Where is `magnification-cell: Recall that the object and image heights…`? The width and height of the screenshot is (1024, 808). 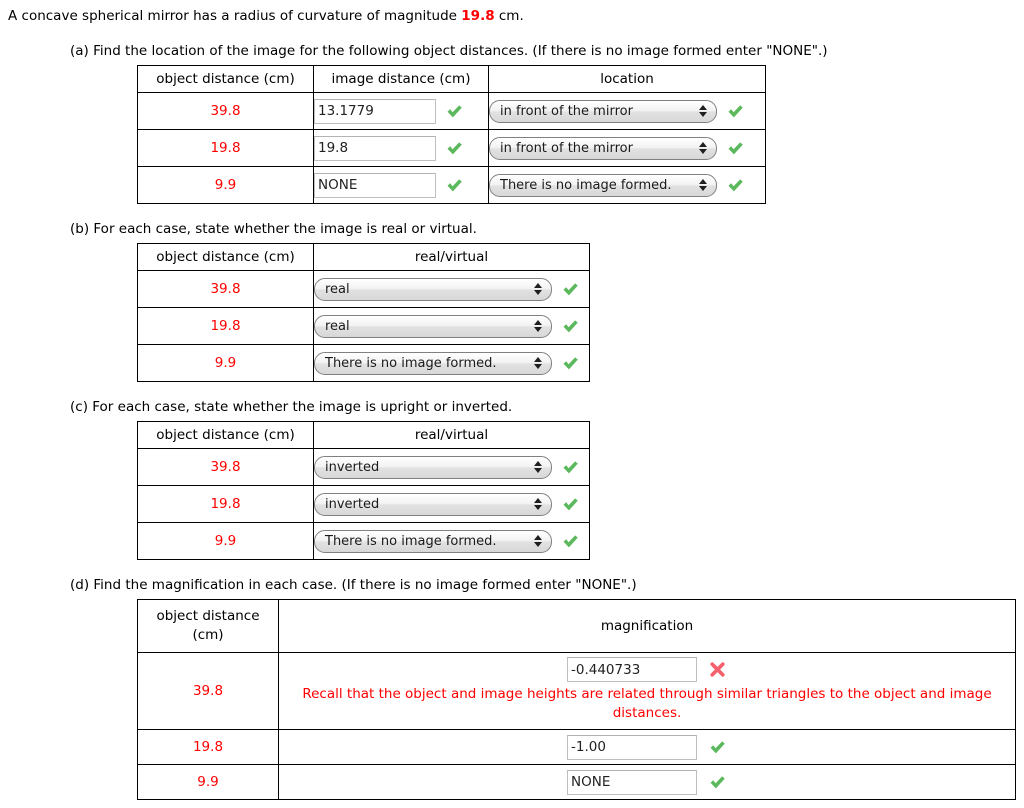
magnification-cell: Recall that the object and image heights… is located at coordinates (647, 691).